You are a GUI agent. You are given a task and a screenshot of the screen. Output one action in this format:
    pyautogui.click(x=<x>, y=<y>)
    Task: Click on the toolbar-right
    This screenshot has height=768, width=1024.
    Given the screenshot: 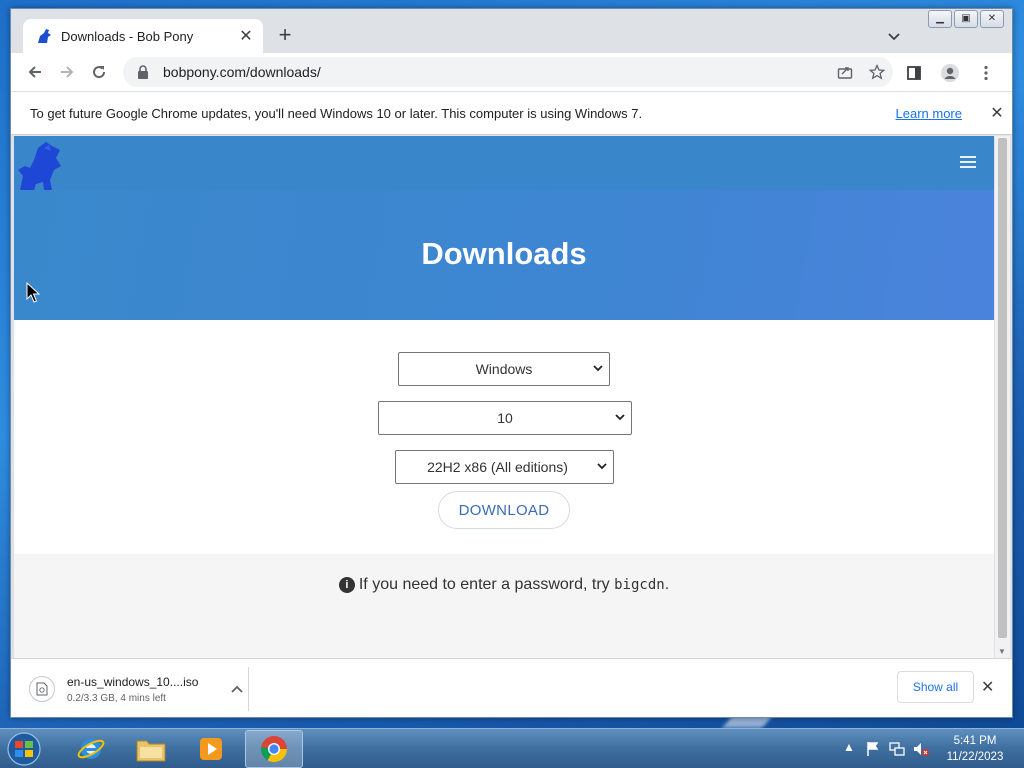 What is the action you would take?
    pyautogui.click(x=950, y=73)
    